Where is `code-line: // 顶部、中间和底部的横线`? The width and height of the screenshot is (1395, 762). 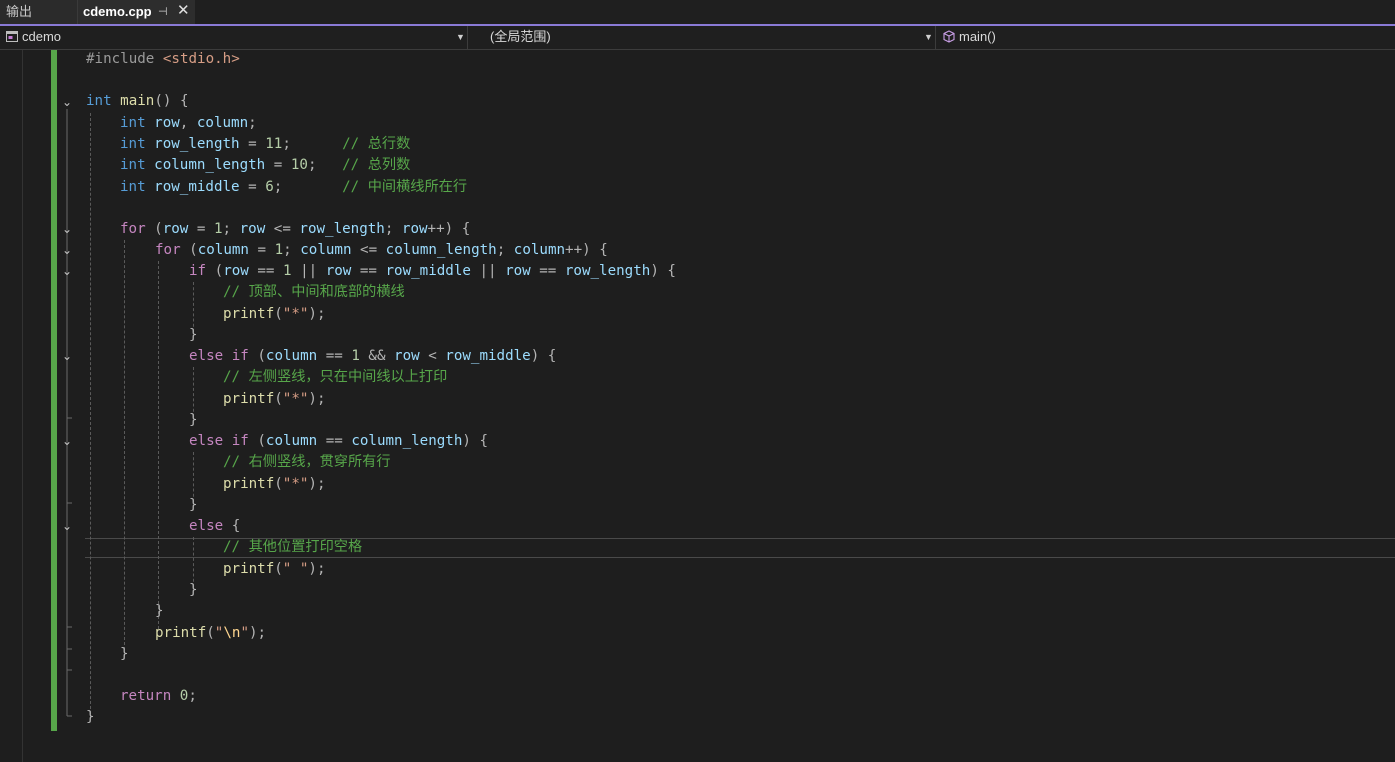
code-line: // 顶部、中间和底部的横线 is located at coordinates (314, 292).